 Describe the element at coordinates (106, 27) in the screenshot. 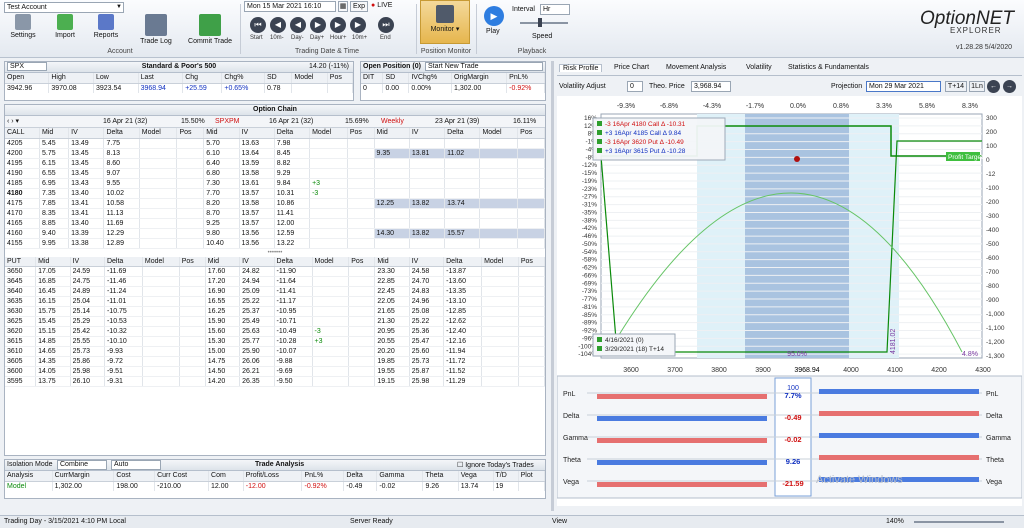

I see `reports-button: Reports` at that location.